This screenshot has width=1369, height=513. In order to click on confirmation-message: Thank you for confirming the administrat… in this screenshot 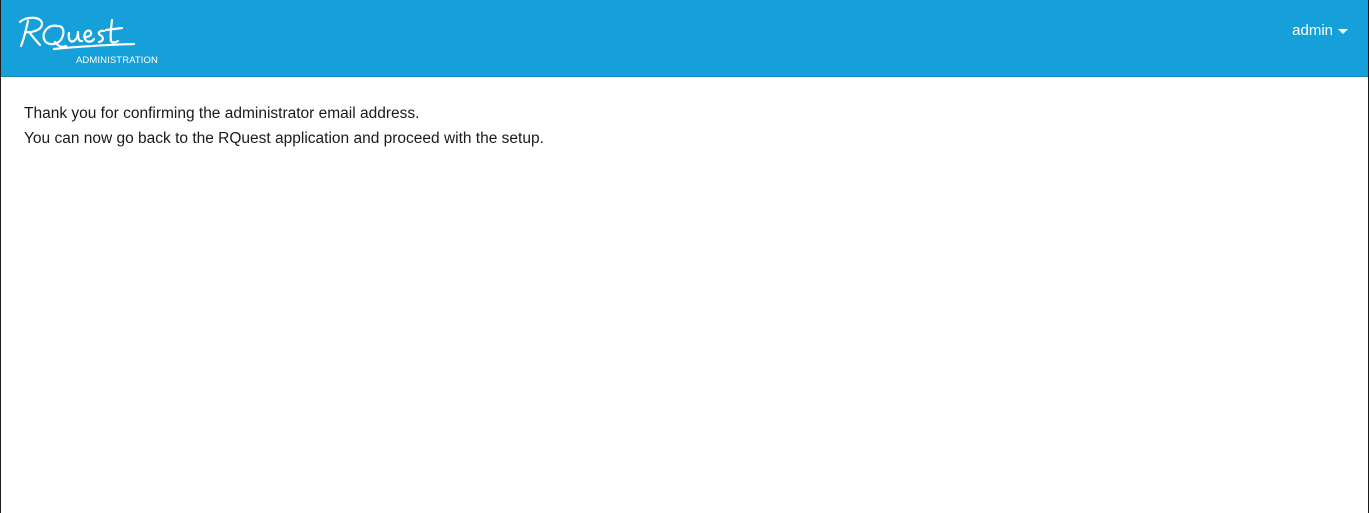, I will do `click(222, 113)`.